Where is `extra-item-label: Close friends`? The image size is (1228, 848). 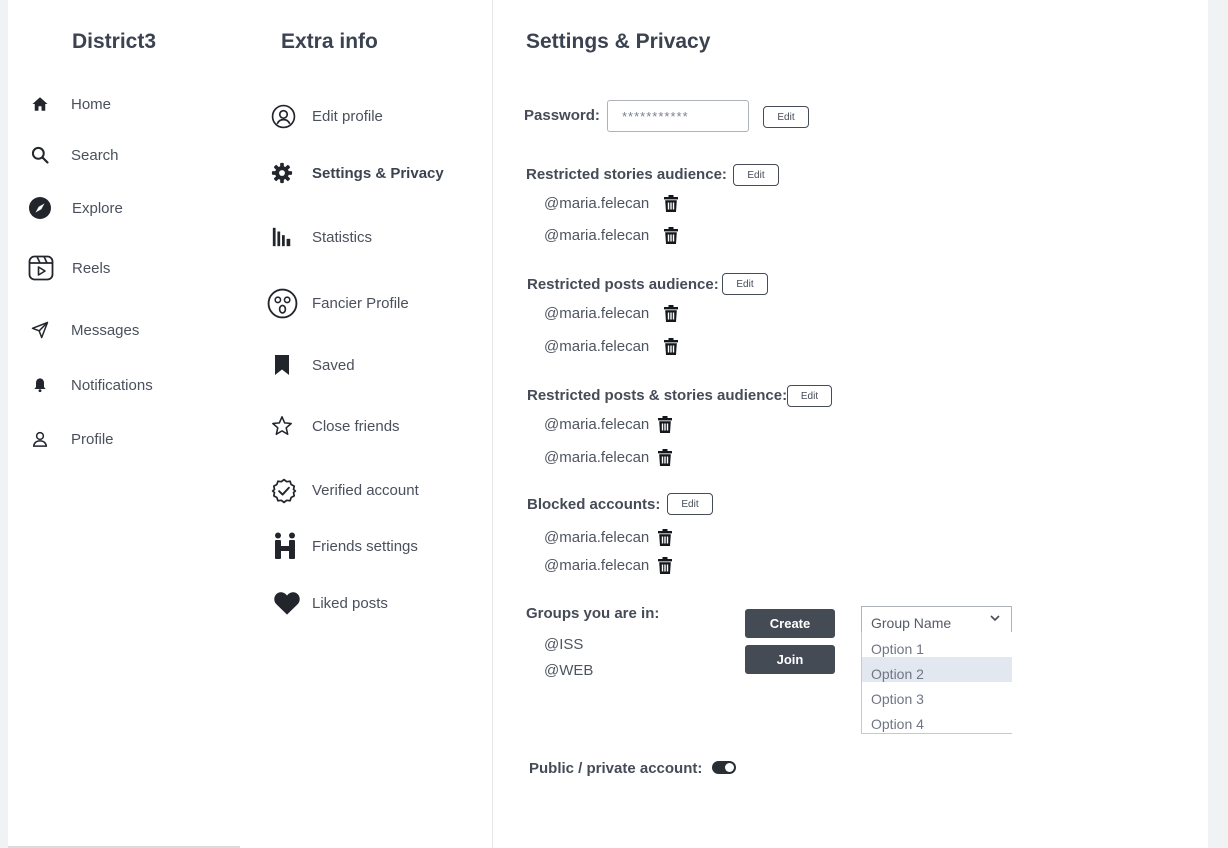 extra-item-label: Close friends is located at coordinates (356, 426).